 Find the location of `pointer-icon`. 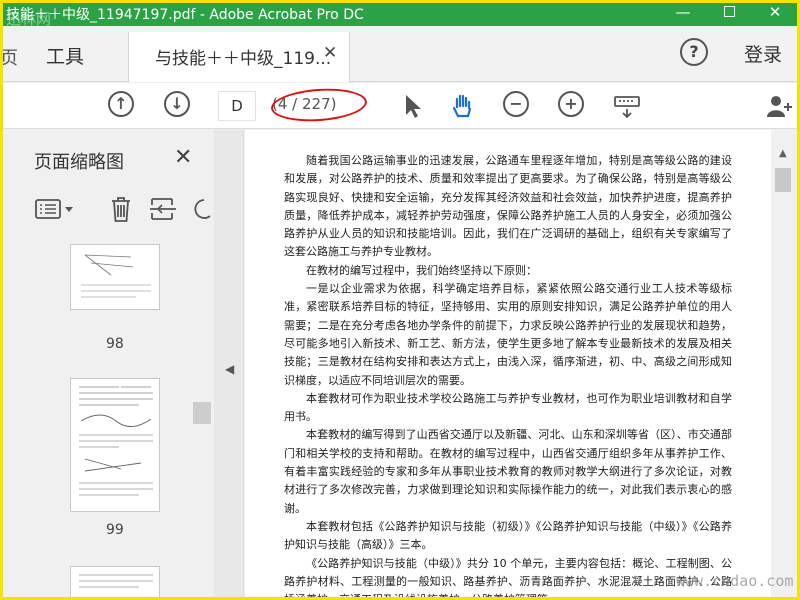

pointer-icon is located at coordinates (413, 106).